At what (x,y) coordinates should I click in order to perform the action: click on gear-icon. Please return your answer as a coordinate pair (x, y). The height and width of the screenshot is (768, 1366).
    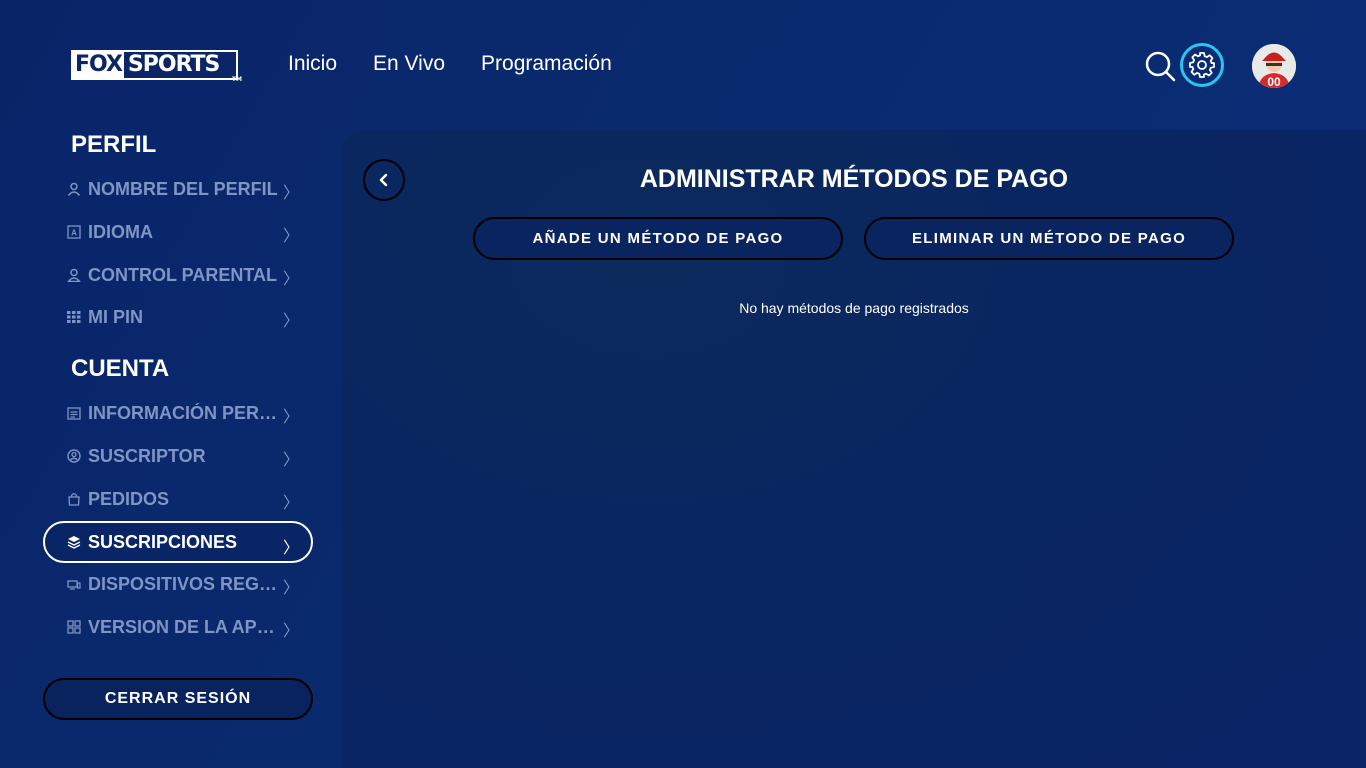
    Looking at the image, I should click on (1202, 65).